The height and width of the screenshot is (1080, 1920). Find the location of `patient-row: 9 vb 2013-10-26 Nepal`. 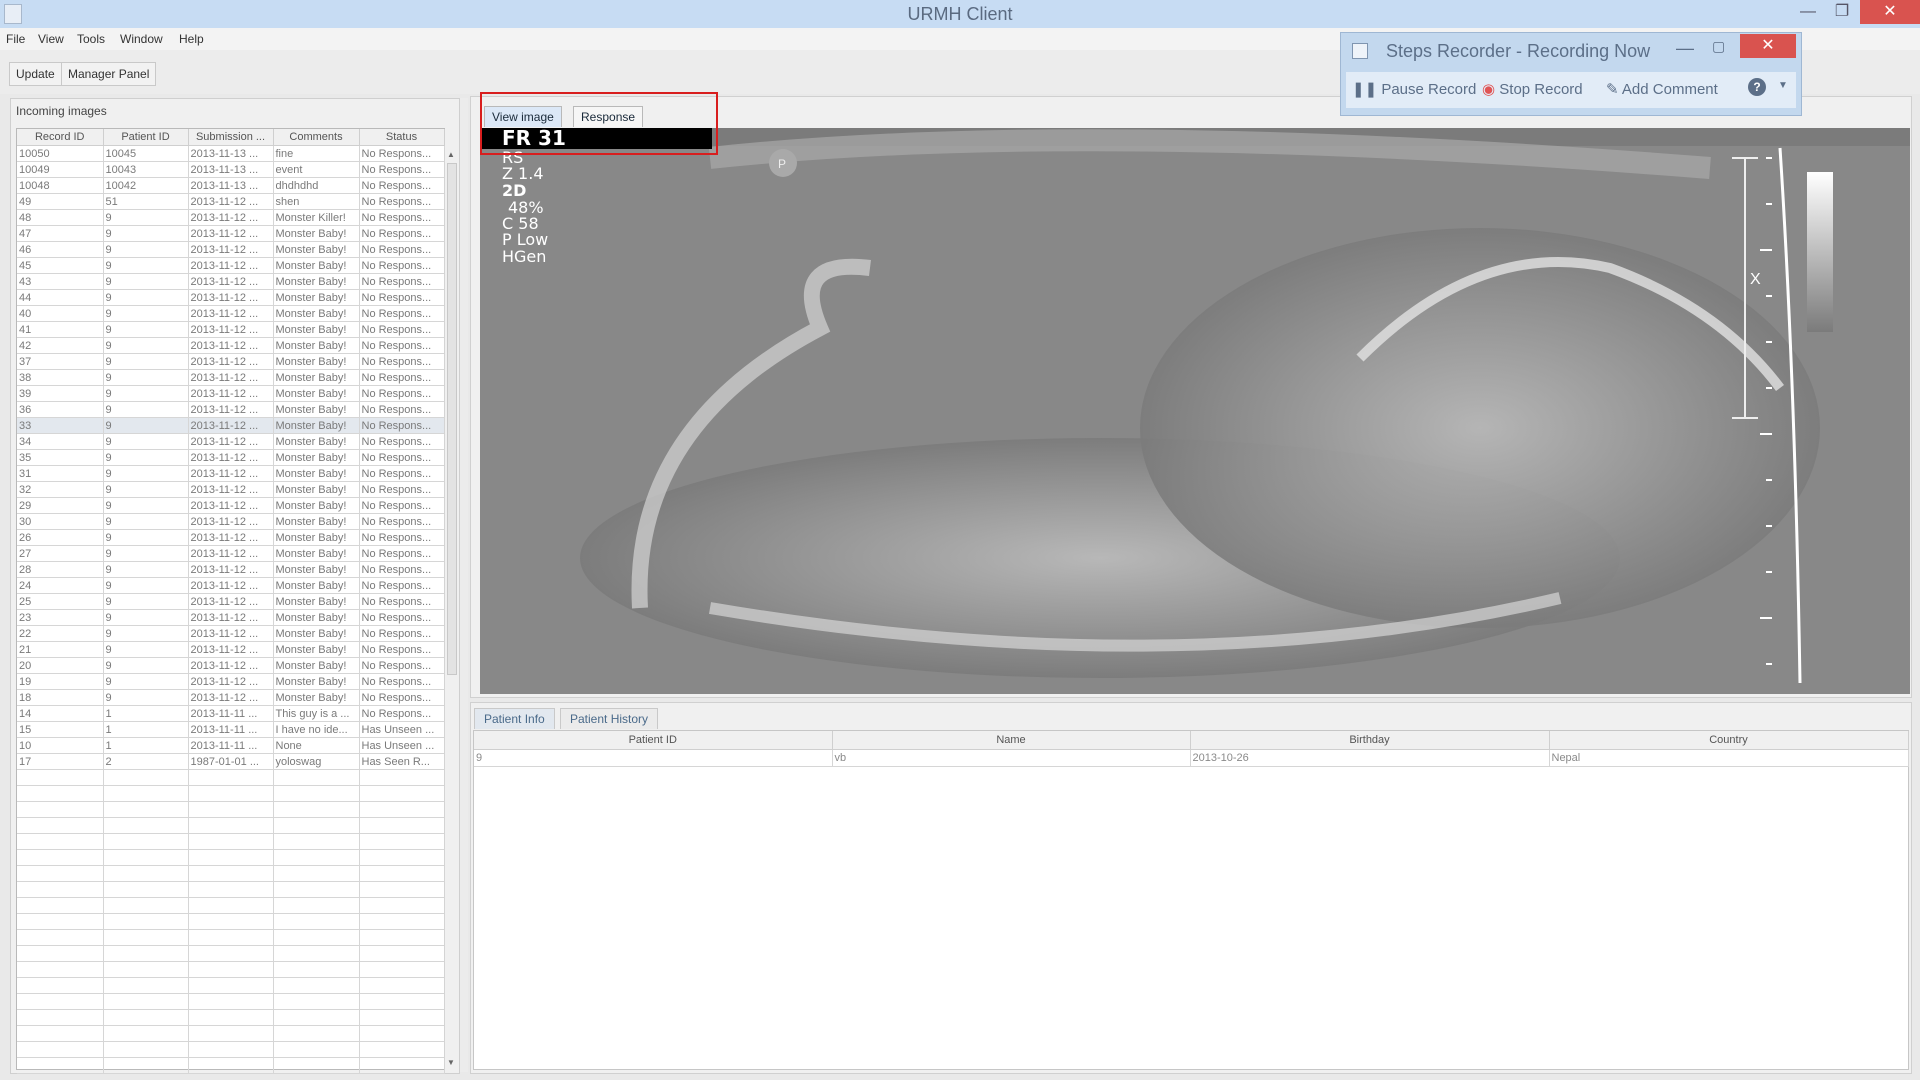

patient-row: 9 vb 2013-10-26 Nepal is located at coordinates (1191, 758).